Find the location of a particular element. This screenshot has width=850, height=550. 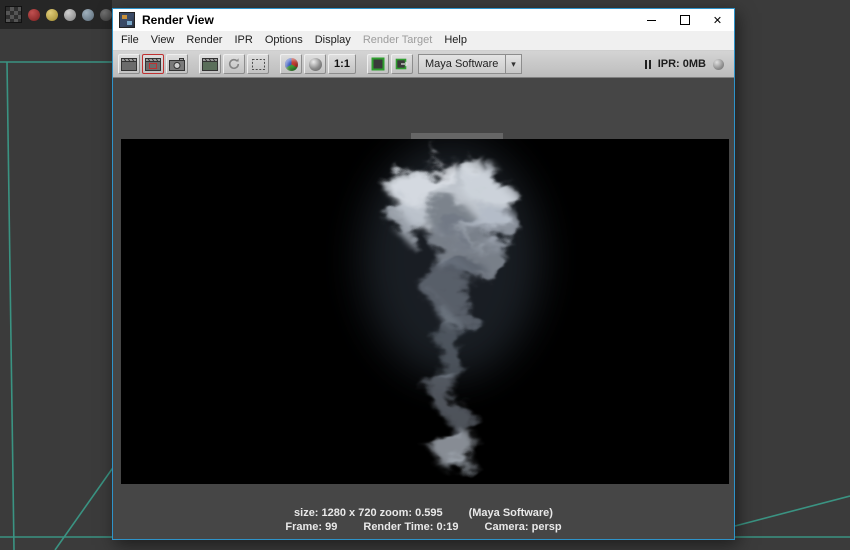

menu-ipr: IPR is located at coordinates (243, 40).